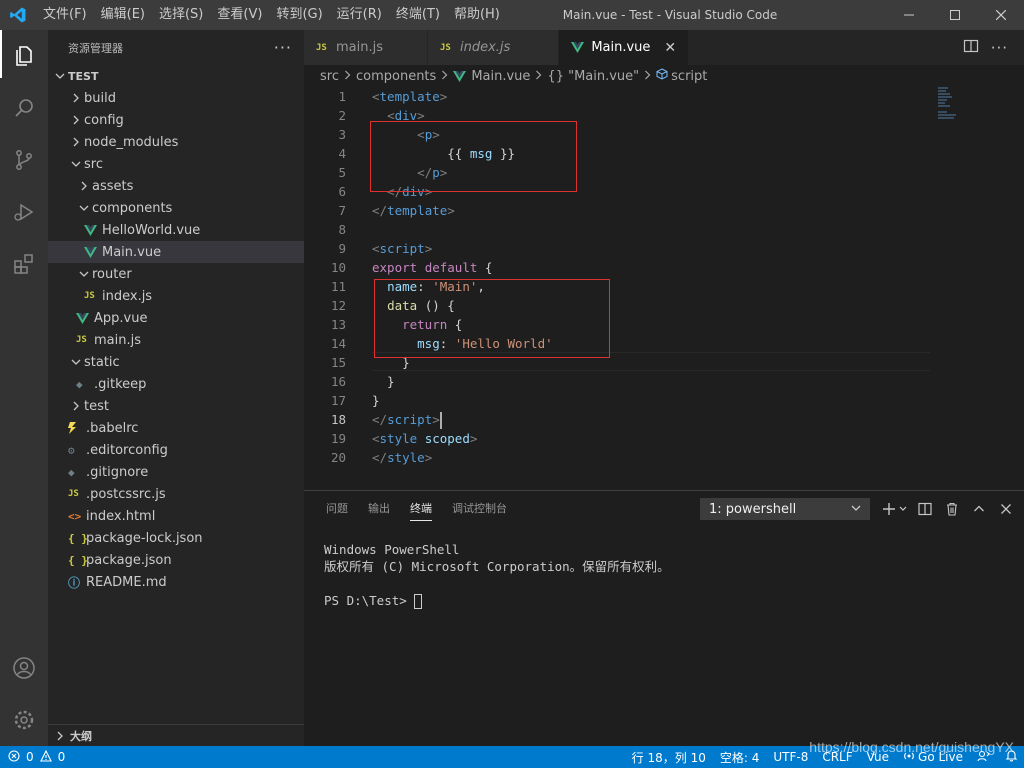 The height and width of the screenshot is (768, 1024). Describe the element at coordinates (785, 509) in the screenshot. I see `terminal-select: 1: powershell` at that location.